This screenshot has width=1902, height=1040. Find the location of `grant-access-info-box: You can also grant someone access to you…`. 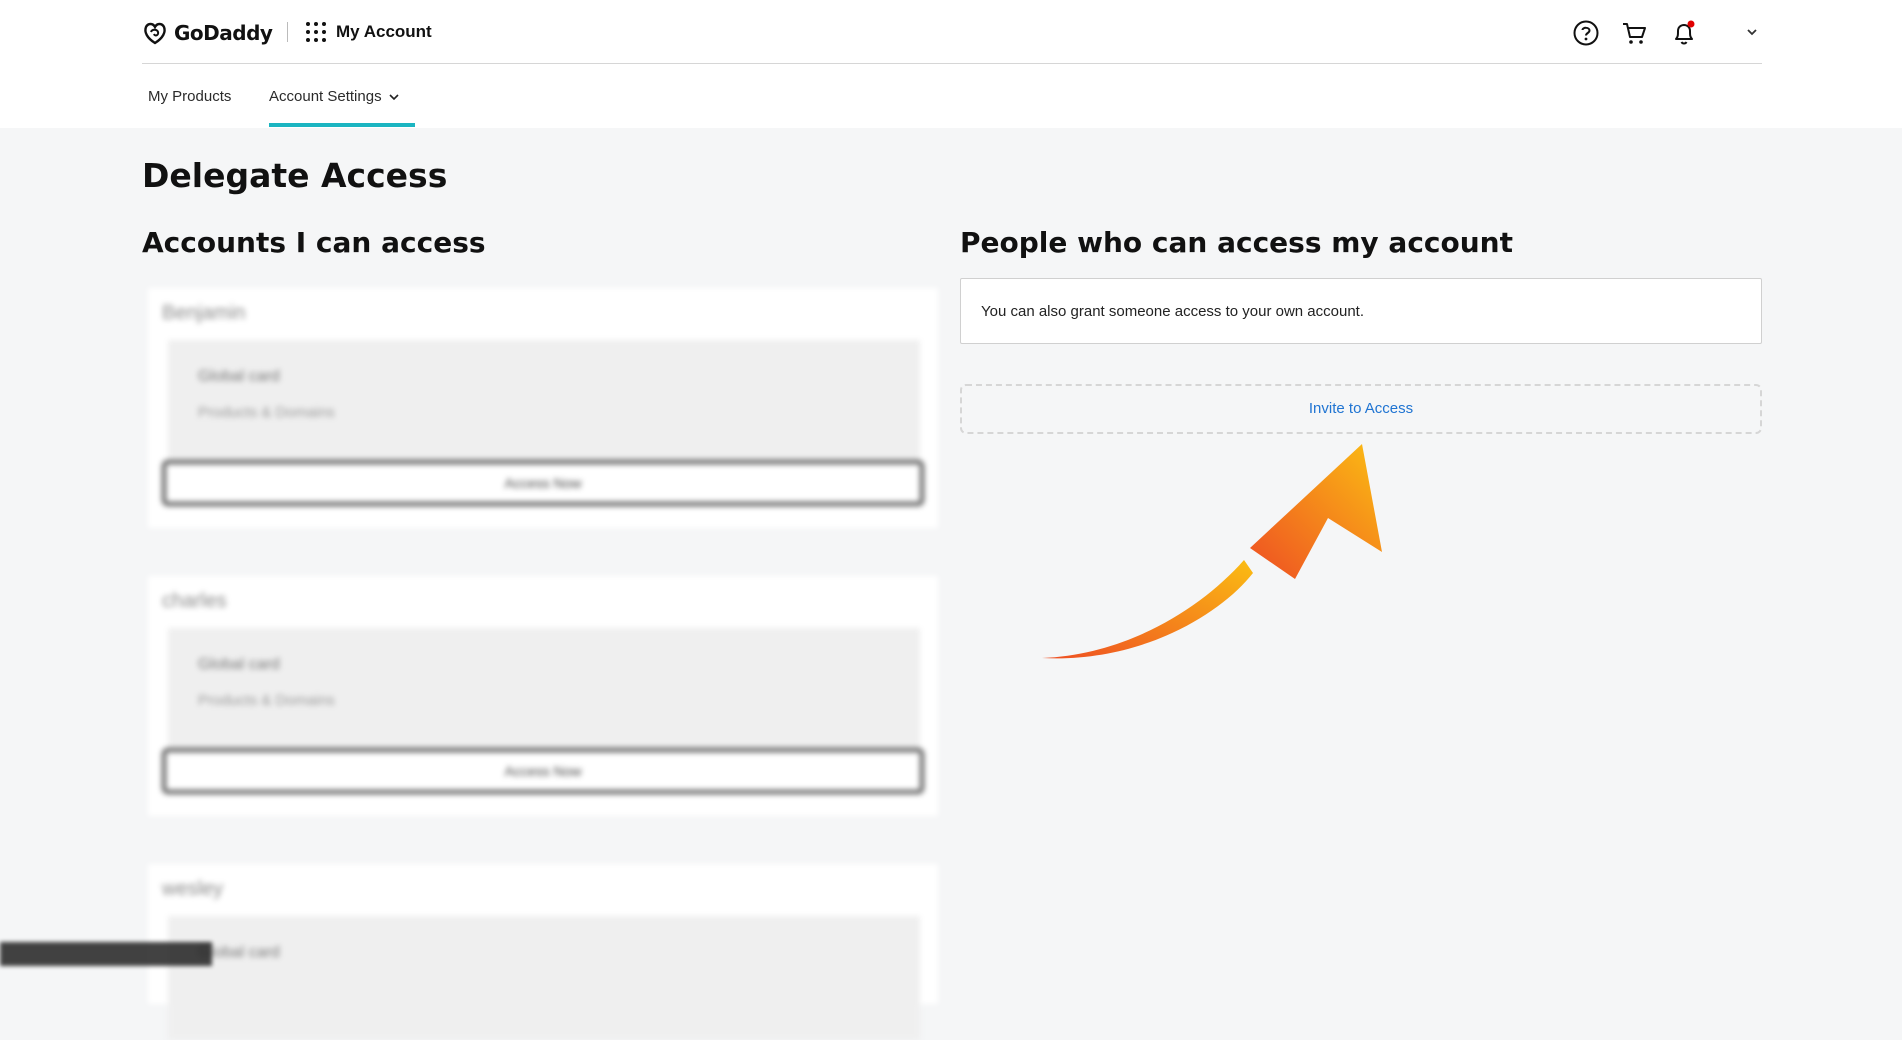

grant-access-info-box: You can also grant someone access to you… is located at coordinates (1361, 311).